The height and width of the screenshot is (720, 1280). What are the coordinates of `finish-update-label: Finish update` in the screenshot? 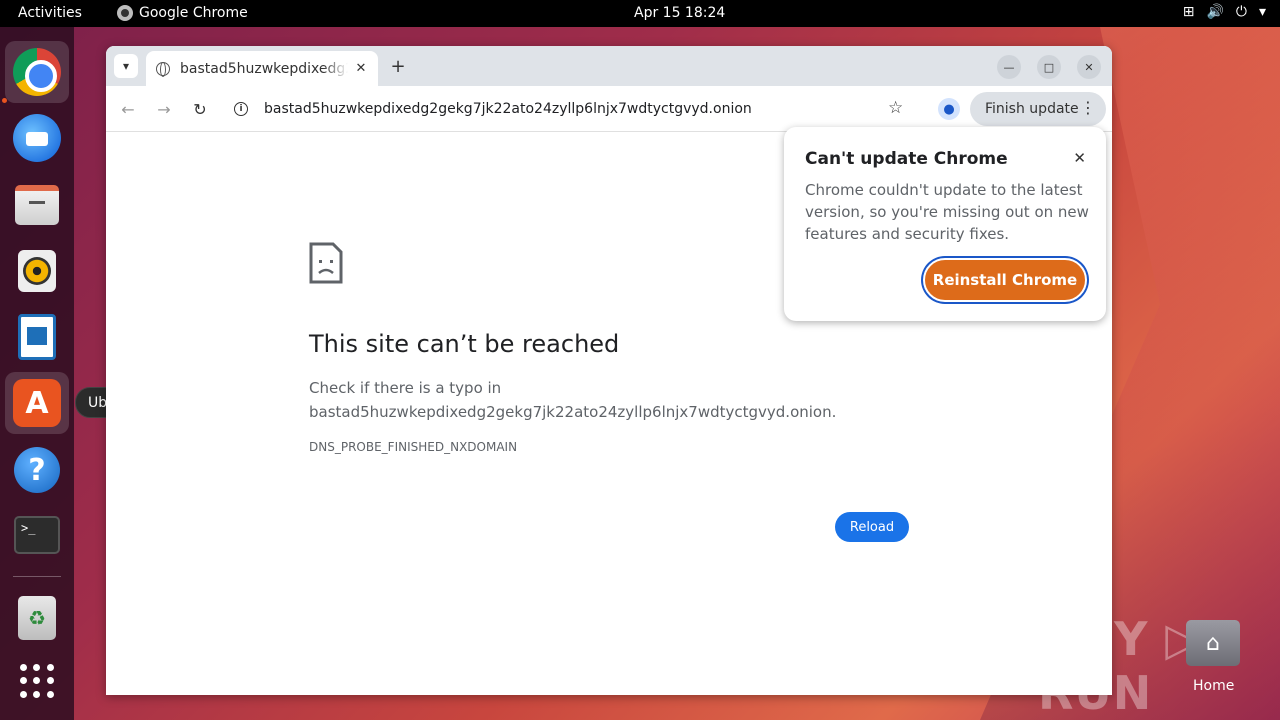 It's located at (1032, 109).